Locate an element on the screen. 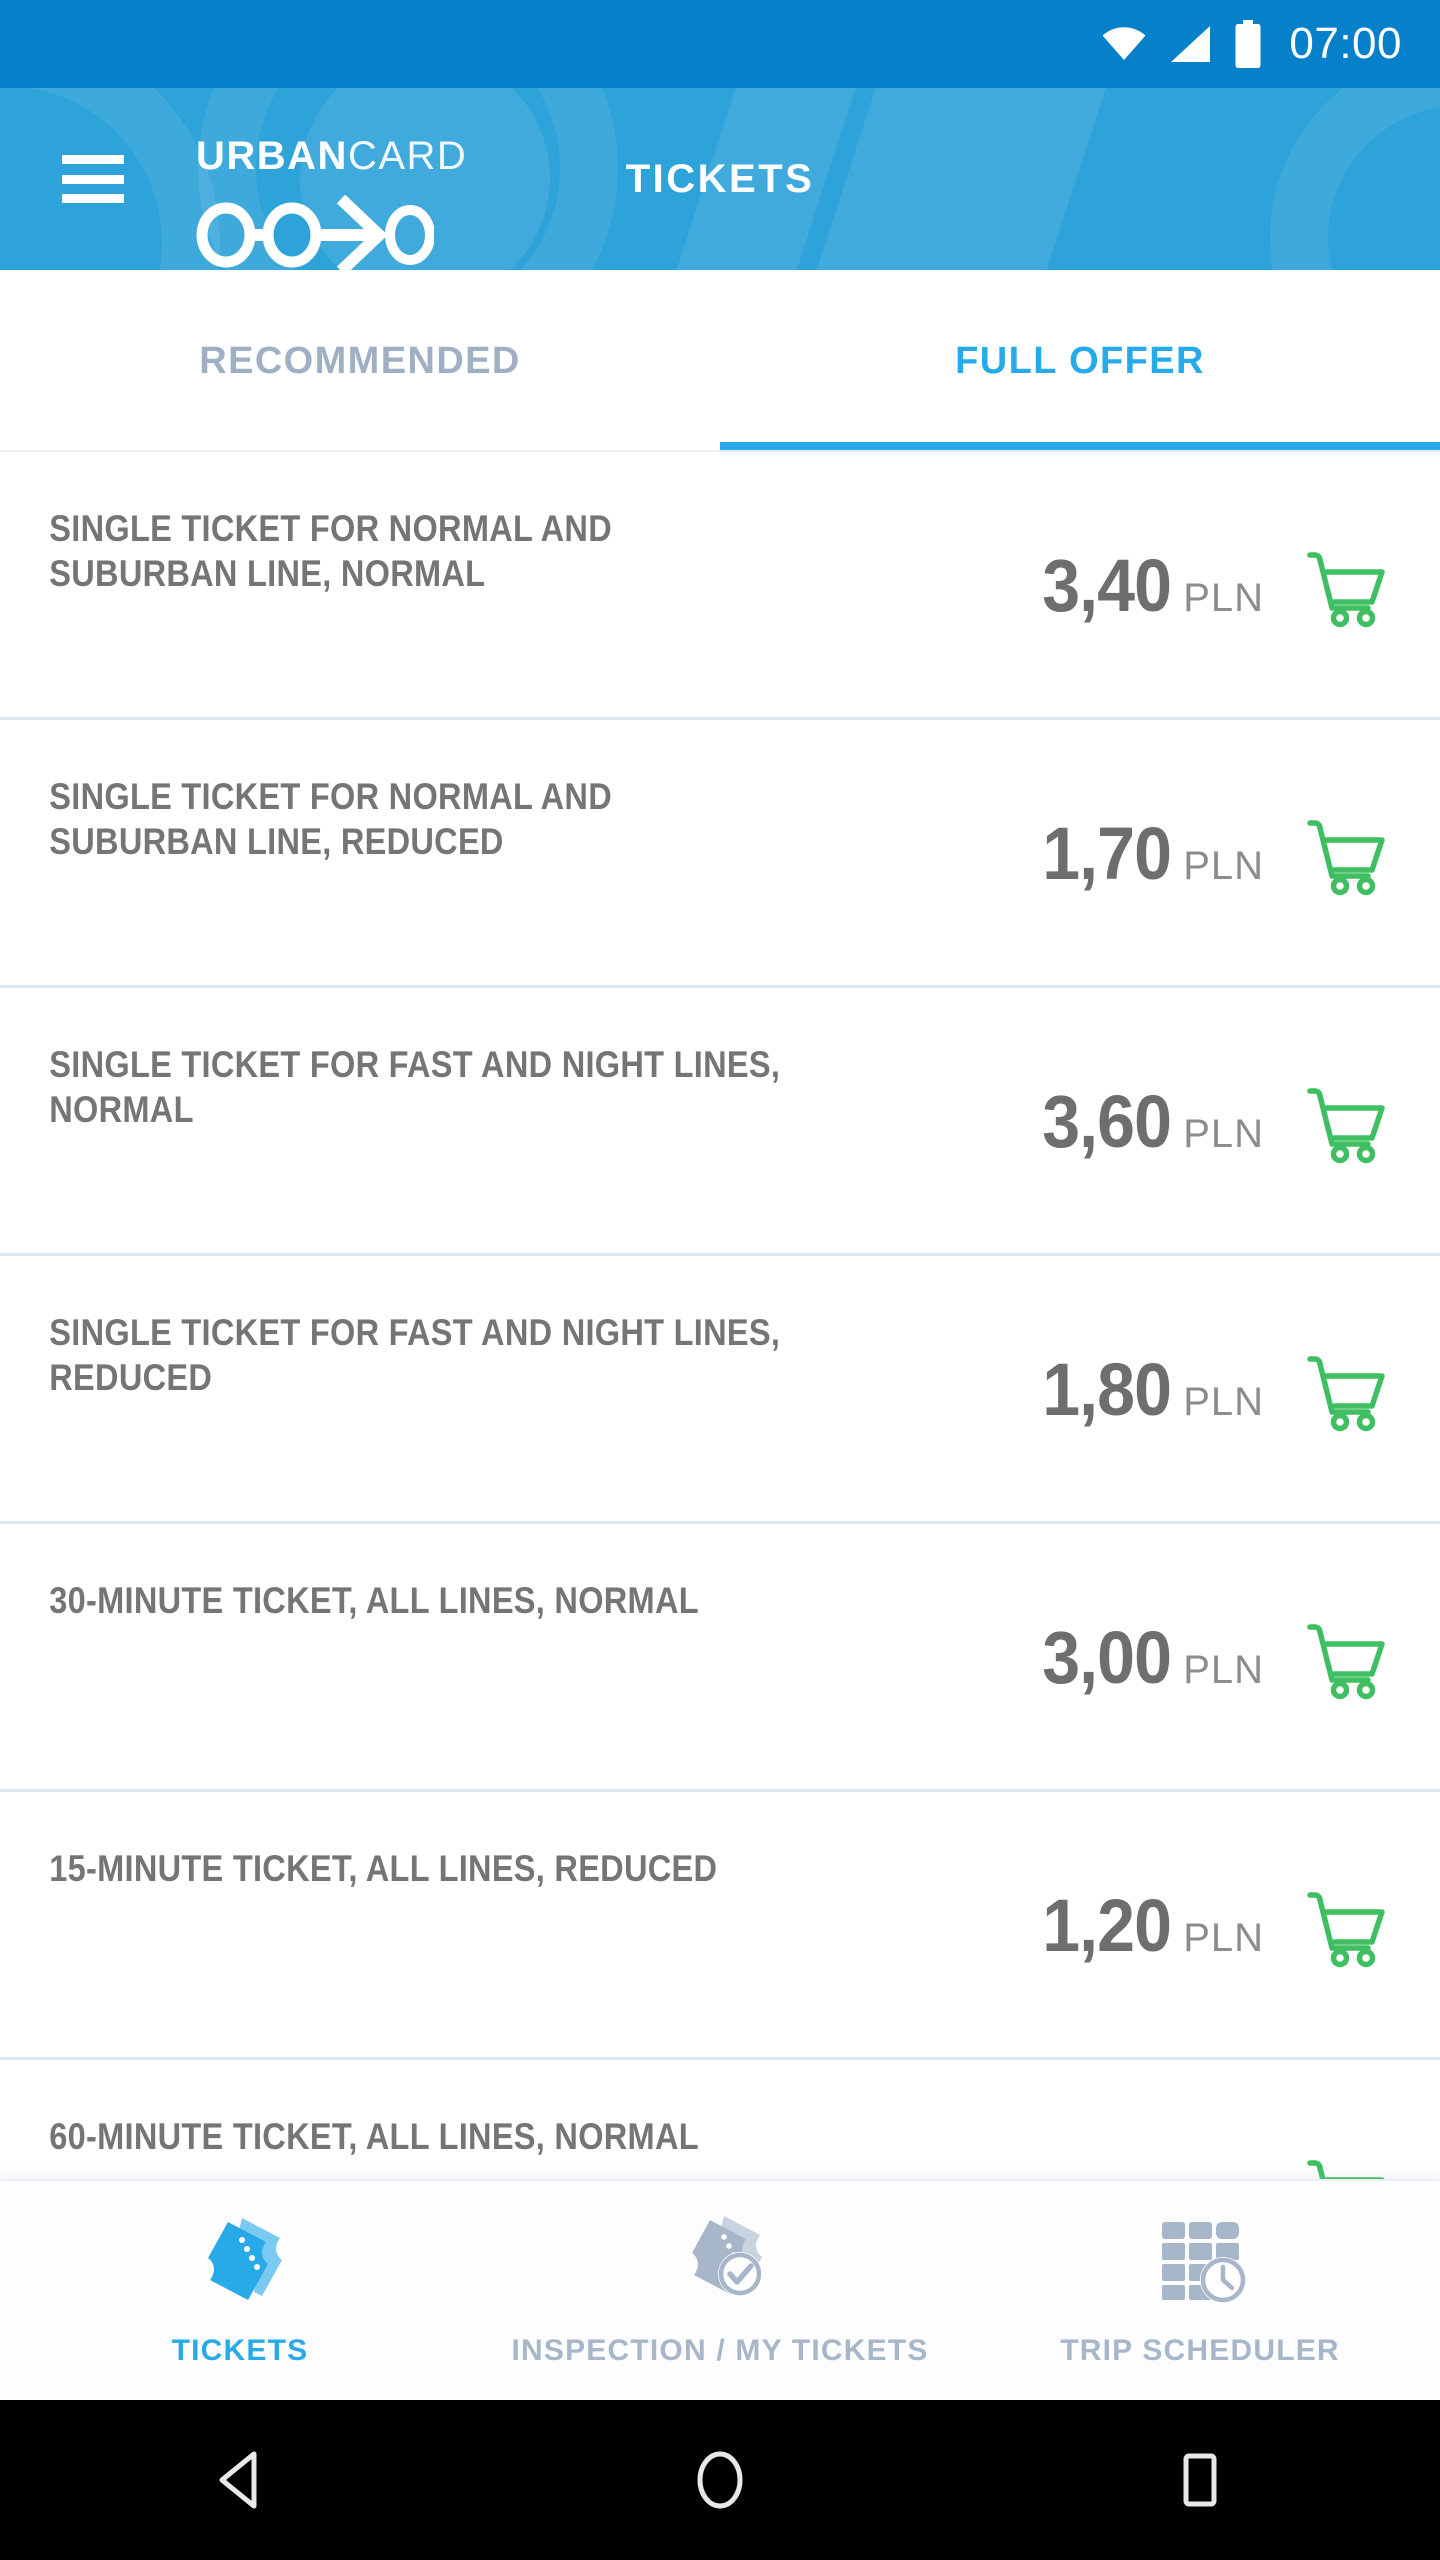 Image resolution: width=1440 pixels, height=2560 pixels. ticket-title: 60-MINUTE TICKET, ALL LINES, NORMAL is located at coordinates (374, 2136).